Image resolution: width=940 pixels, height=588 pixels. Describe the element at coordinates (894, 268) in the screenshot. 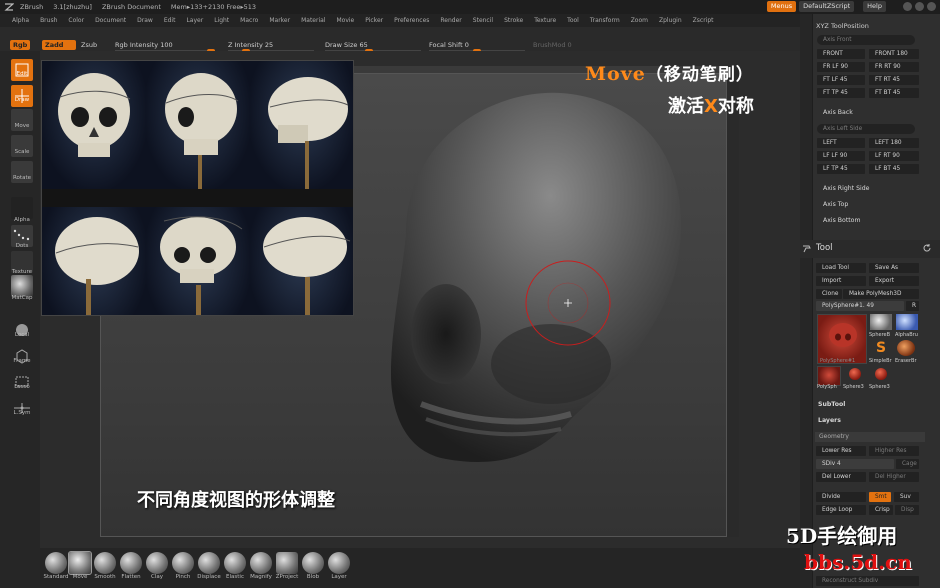

I see `save-as-button: Save As` at that location.